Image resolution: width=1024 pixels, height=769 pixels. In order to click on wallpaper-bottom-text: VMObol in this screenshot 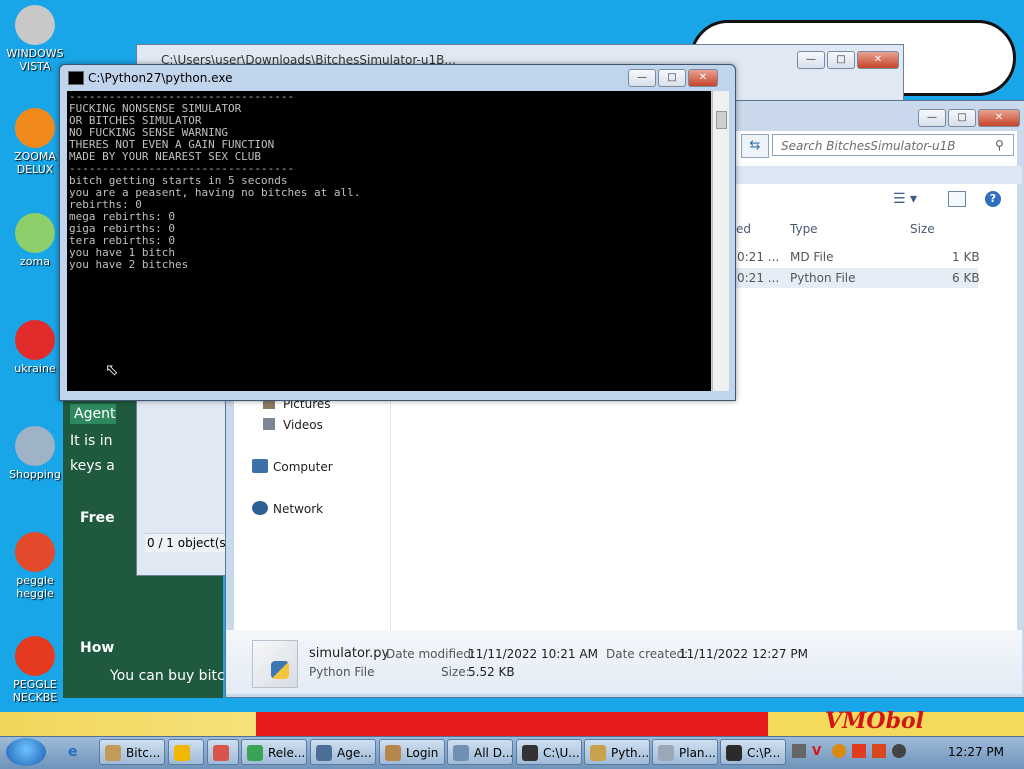, I will do `click(874, 721)`.